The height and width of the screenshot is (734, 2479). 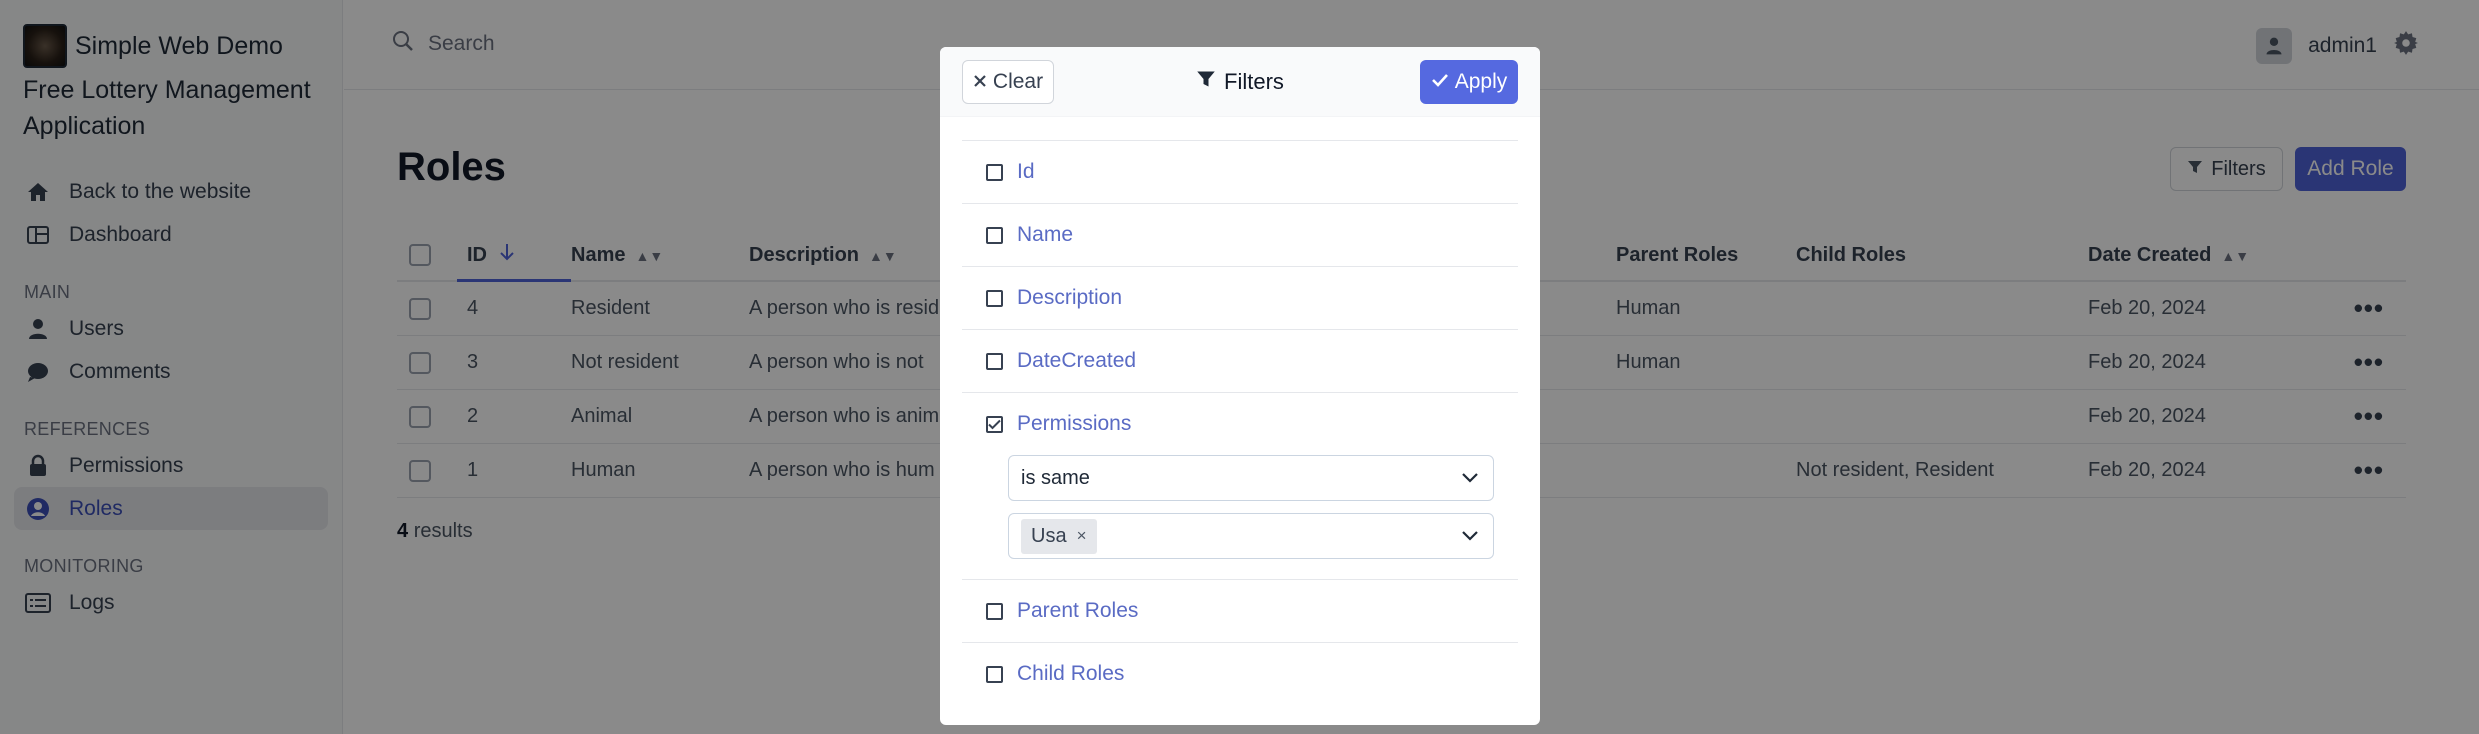 I want to click on apply-button: Apply, so click(x=1469, y=82).